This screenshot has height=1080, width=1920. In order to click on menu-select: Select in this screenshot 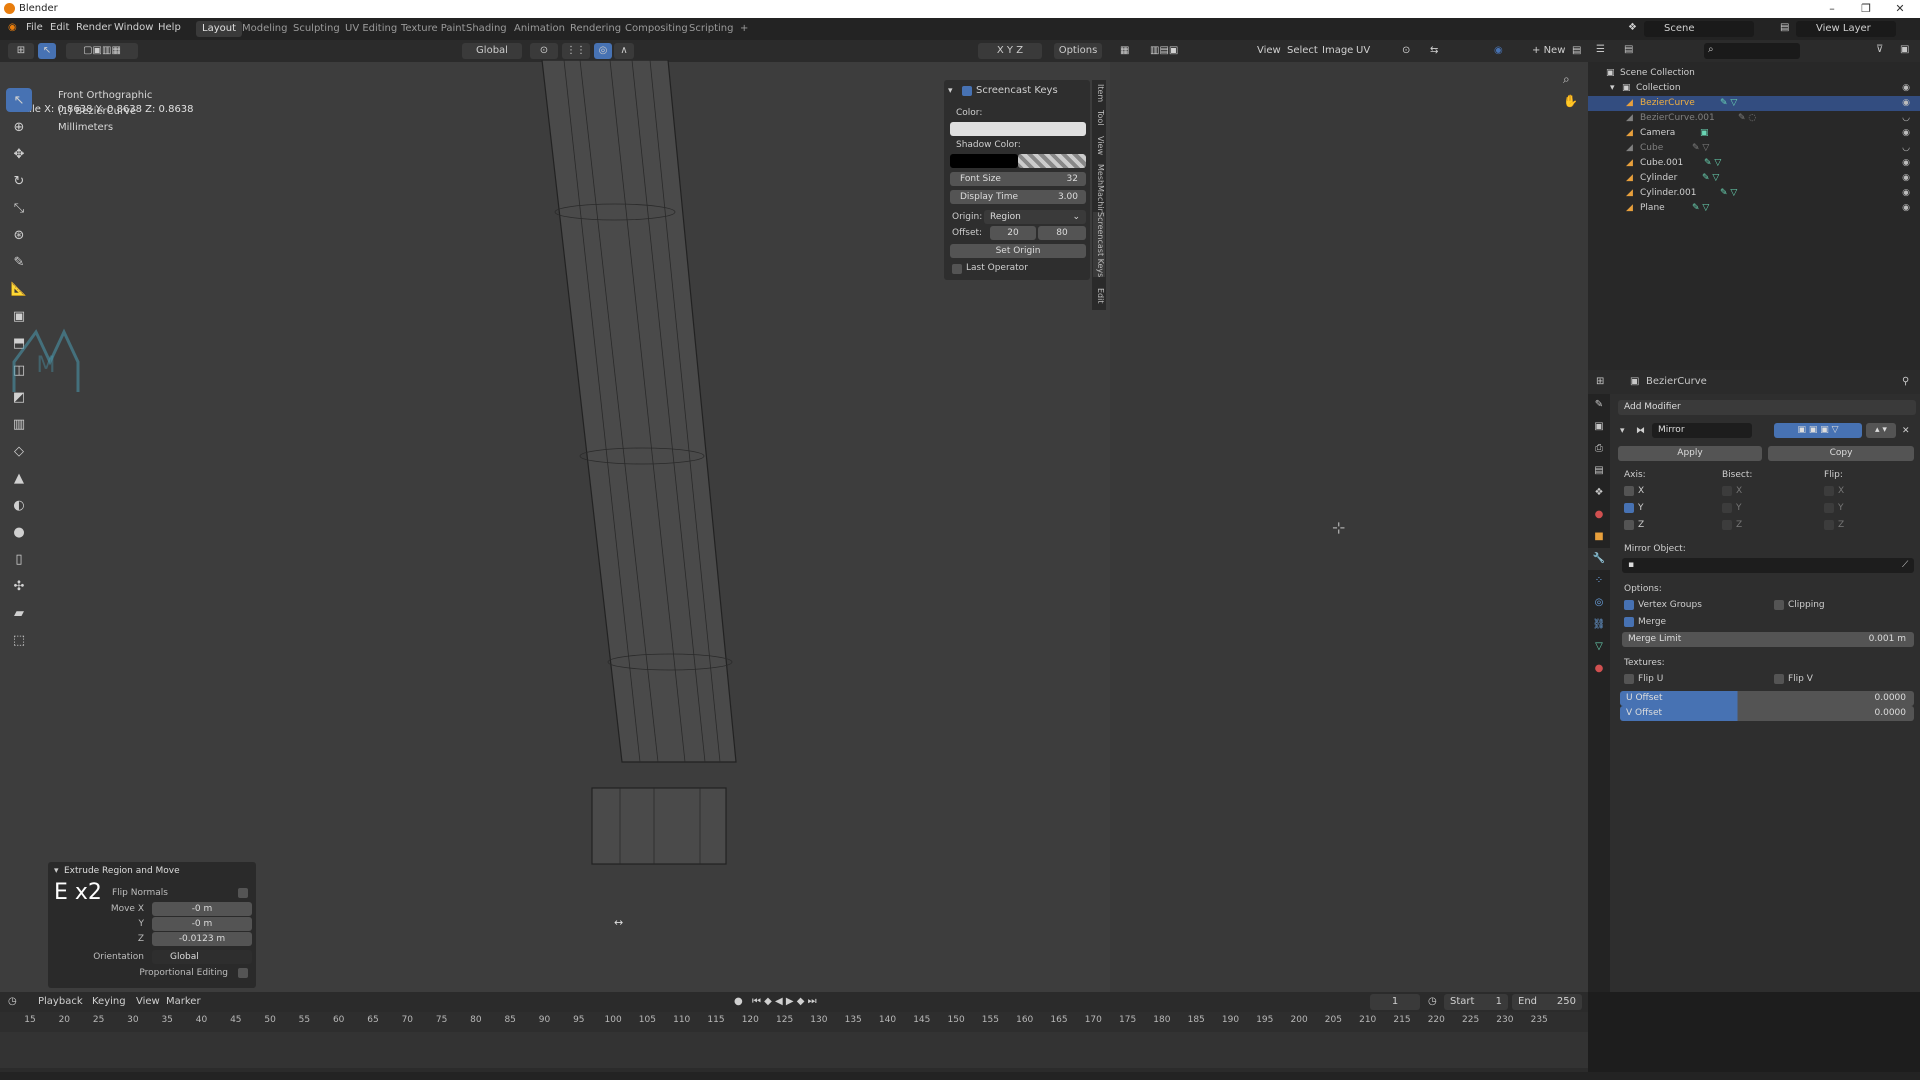, I will do `click(1302, 50)`.